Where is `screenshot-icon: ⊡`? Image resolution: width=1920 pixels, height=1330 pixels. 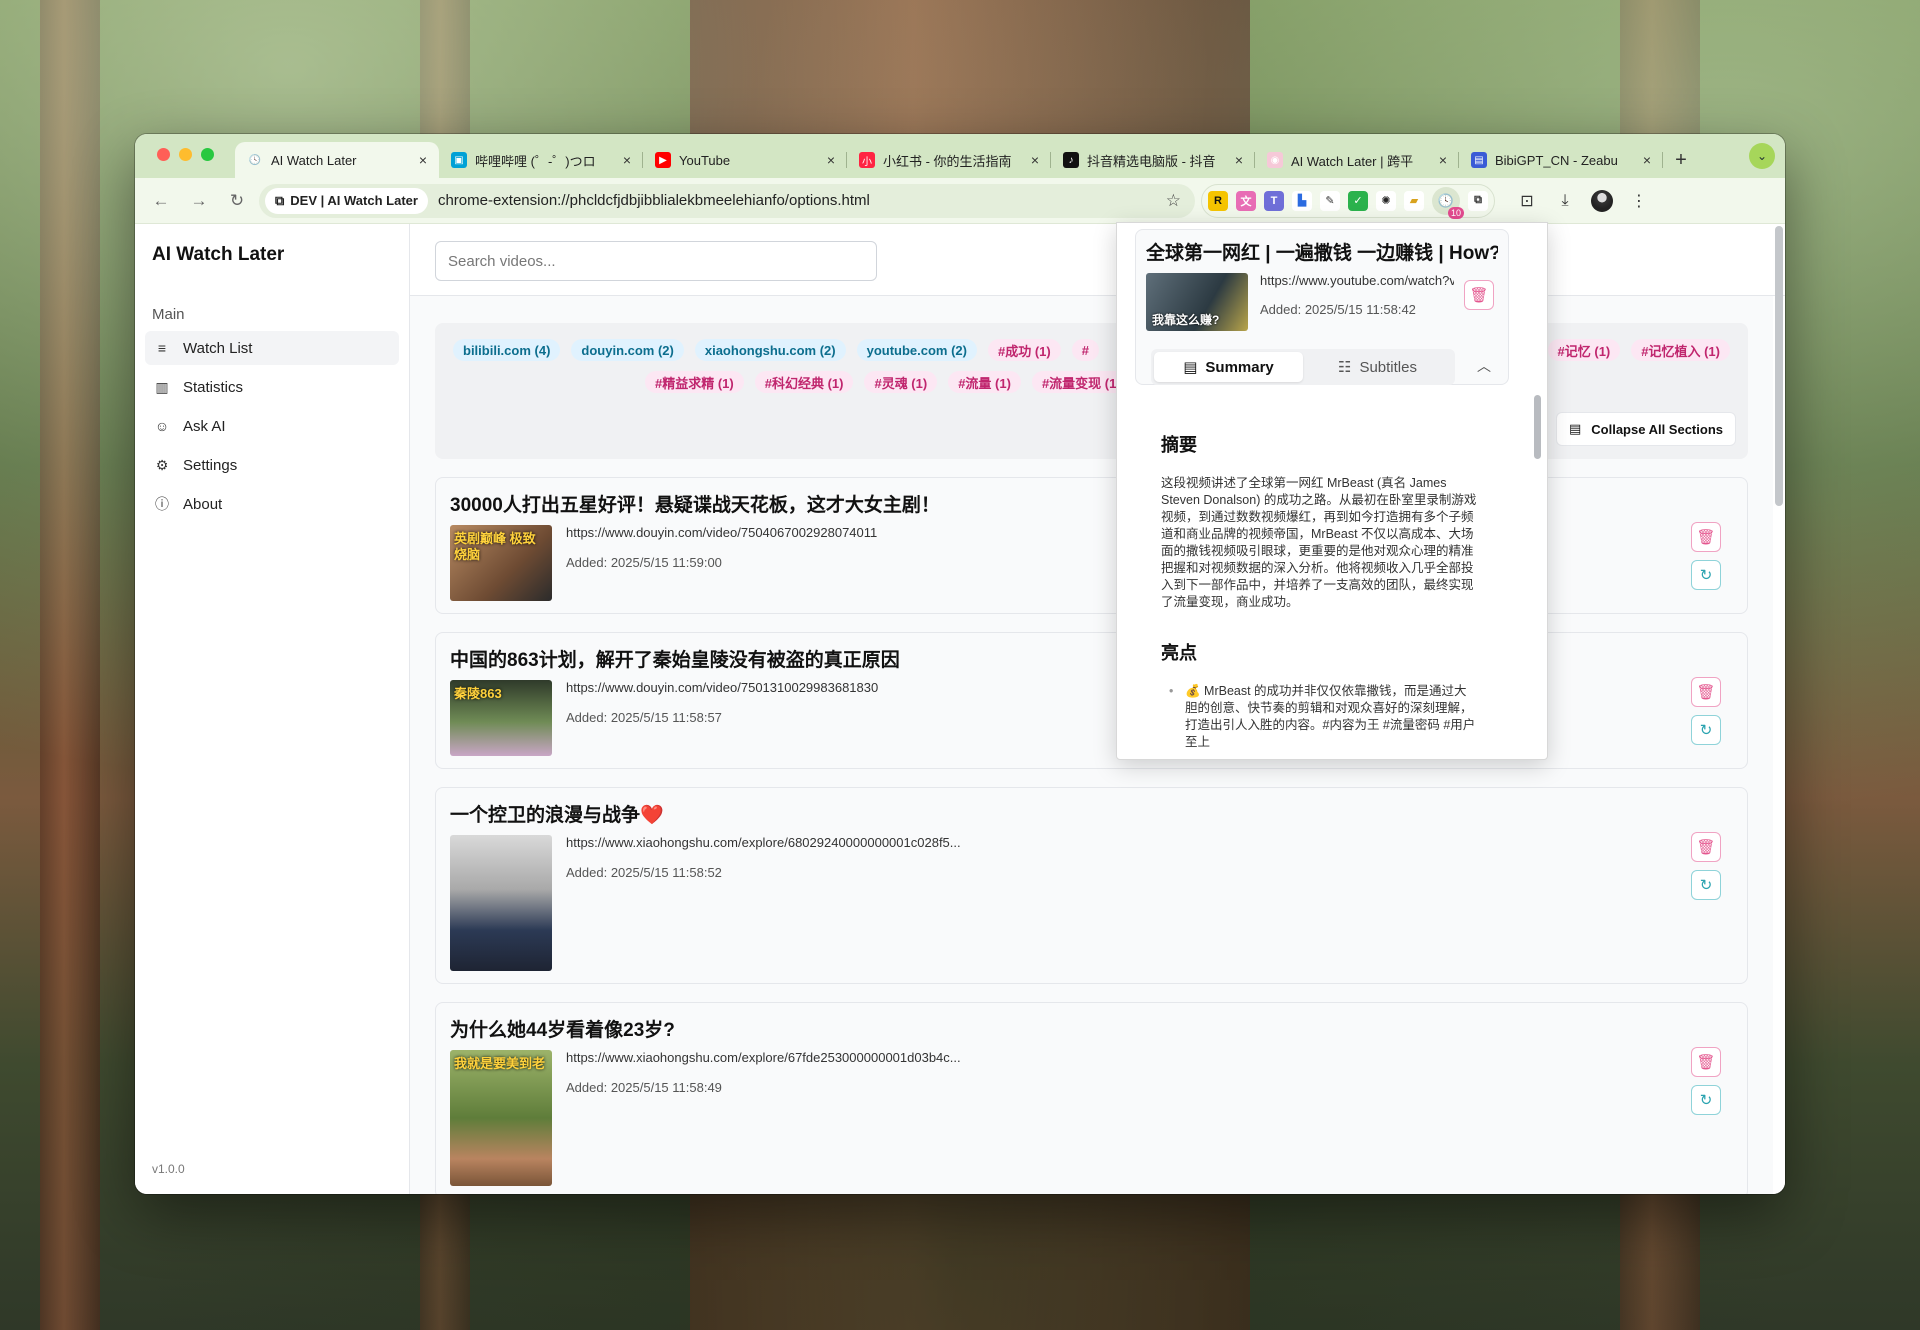 screenshot-icon: ⊡ is located at coordinates (1527, 201).